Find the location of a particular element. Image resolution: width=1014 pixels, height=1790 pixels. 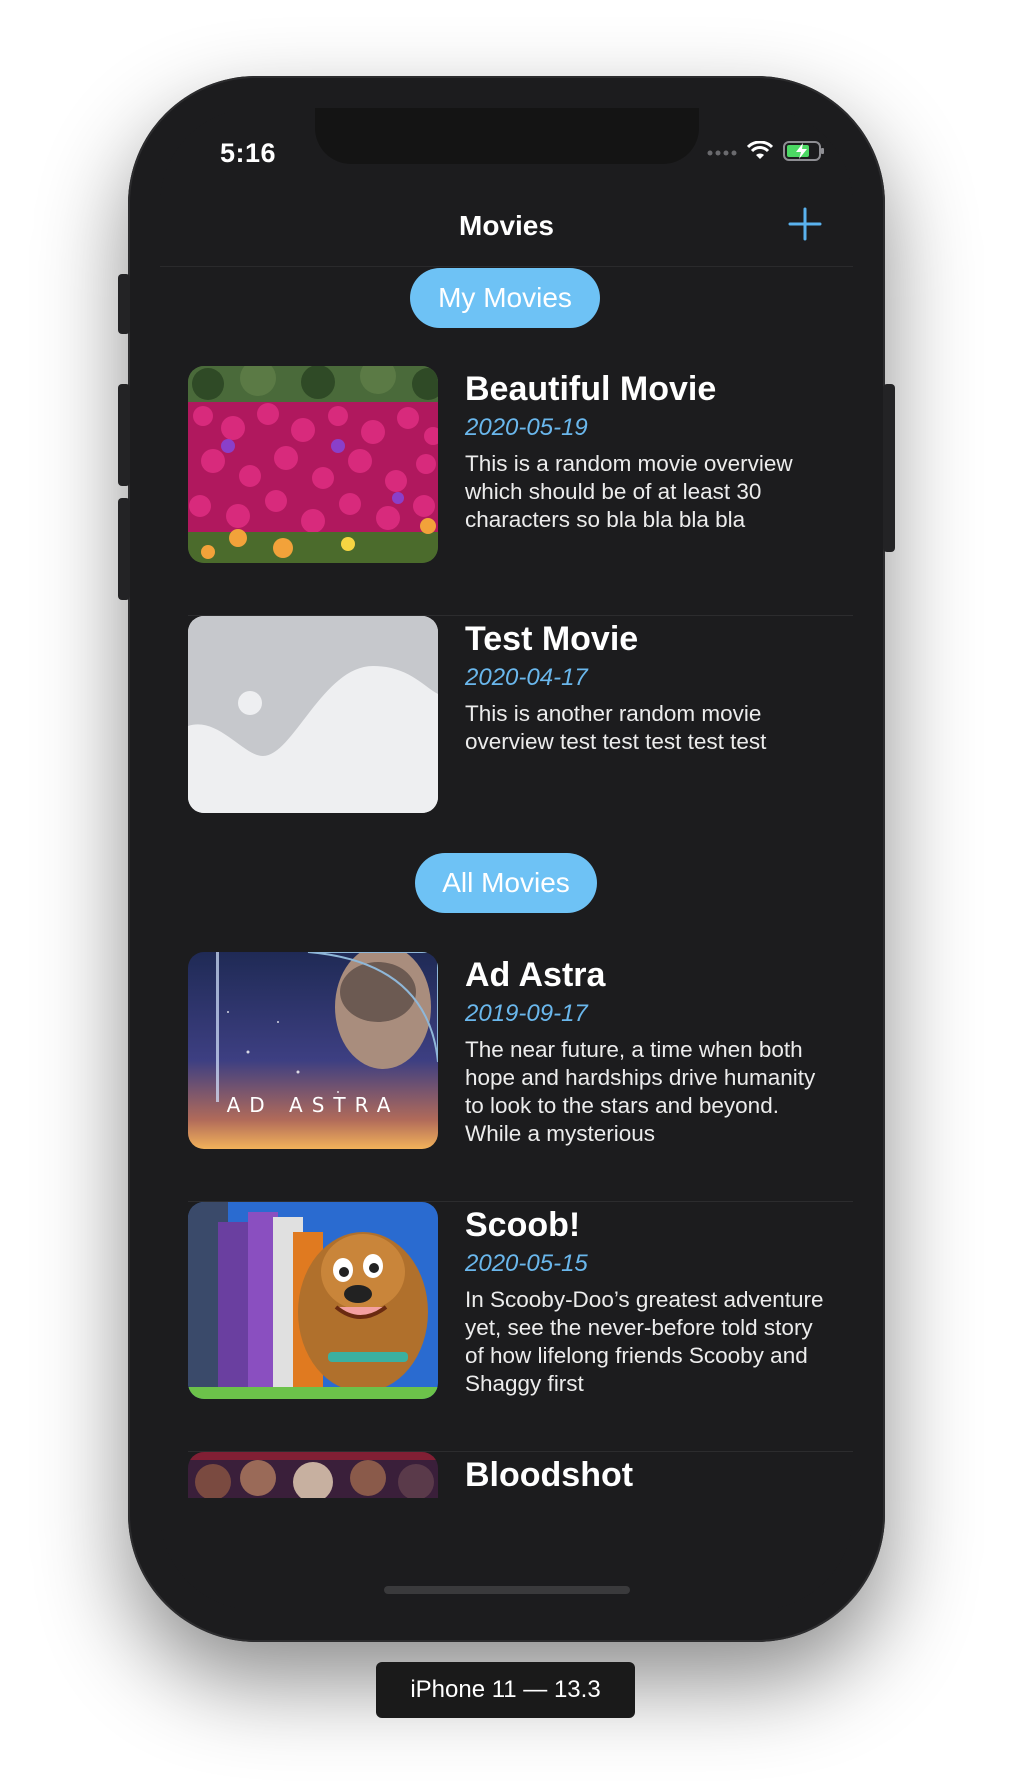

all-movies-section-button: All Movies is located at coordinates (506, 883).